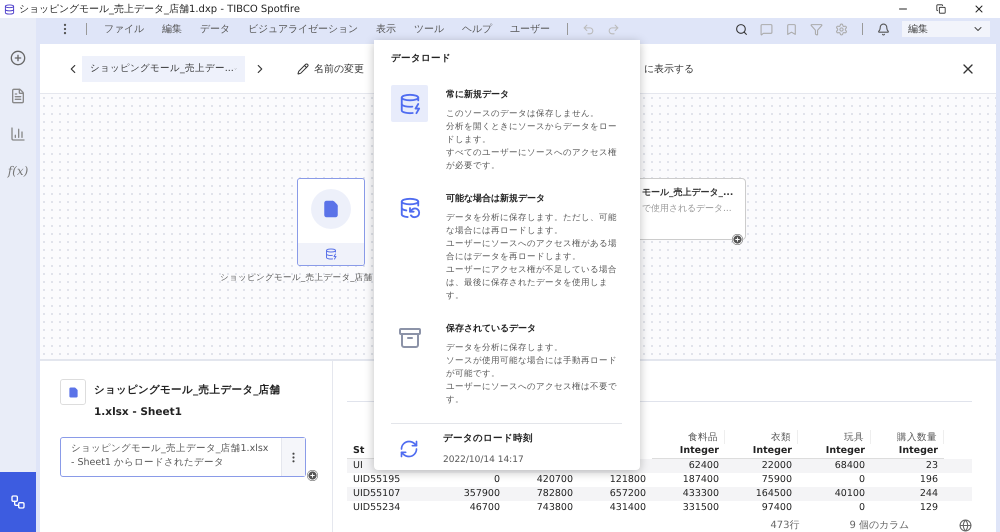 The height and width of the screenshot is (532, 1000). What do you see at coordinates (965, 525) in the screenshot?
I see `globe-icon` at bounding box center [965, 525].